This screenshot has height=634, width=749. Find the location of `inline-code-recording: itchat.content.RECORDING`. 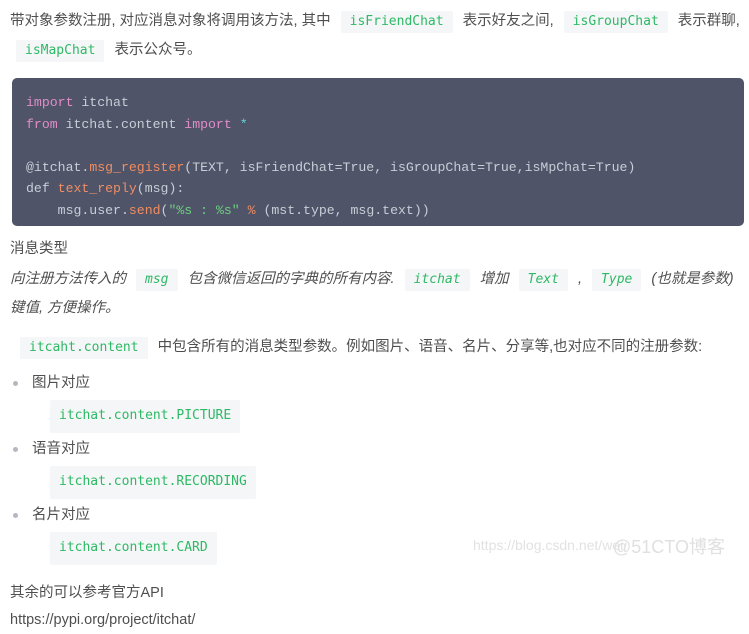

inline-code-recording: itchat.content.RECORDING is located at coordinates (153, 482).